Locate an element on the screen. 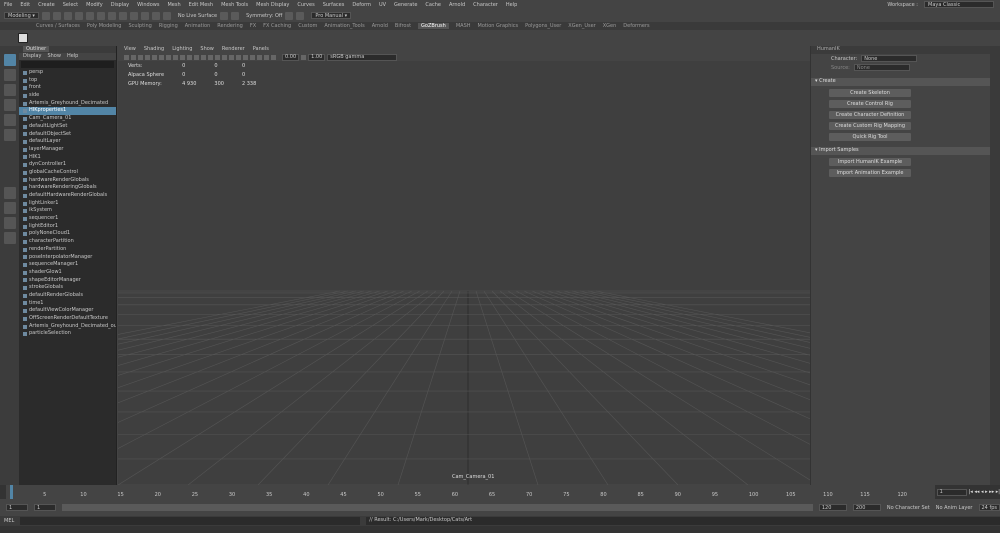 The height and width of the screenshot is (533, 1000). no-character-set-label: No Character Set is located at coordinates (908, 508).